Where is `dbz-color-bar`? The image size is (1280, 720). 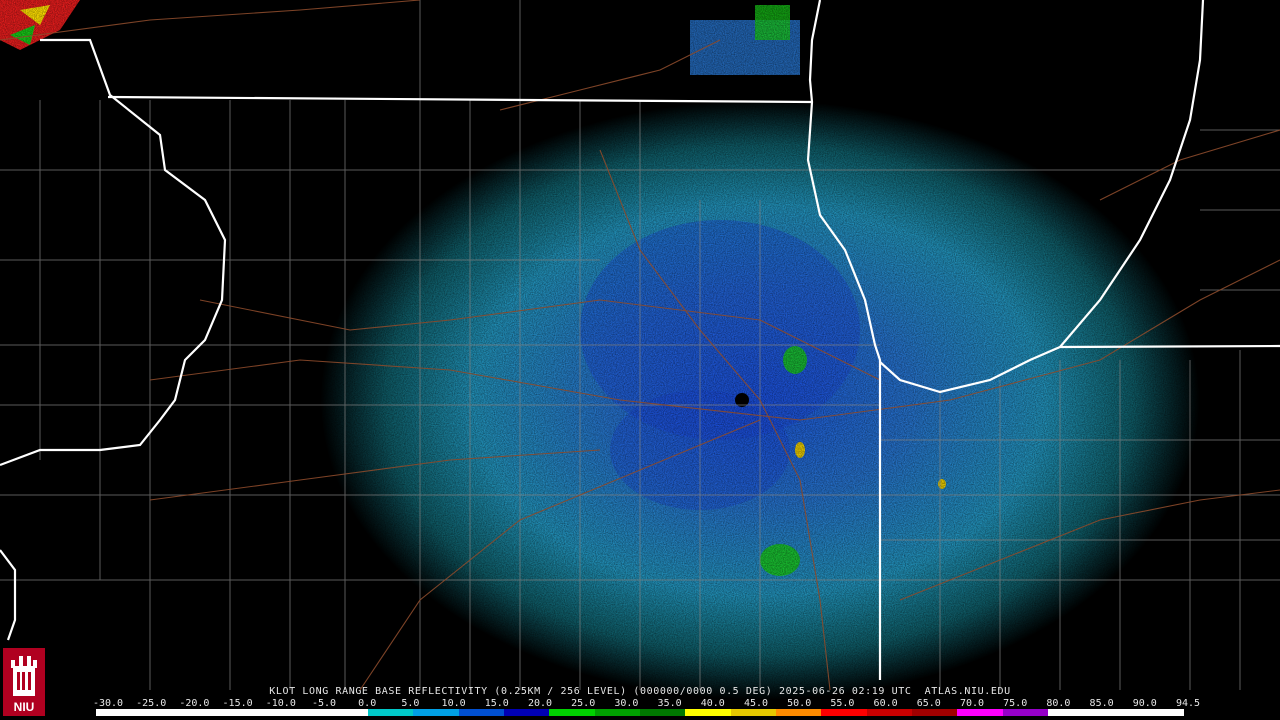 dbz-color-bar is located at coordinates (640, 712).